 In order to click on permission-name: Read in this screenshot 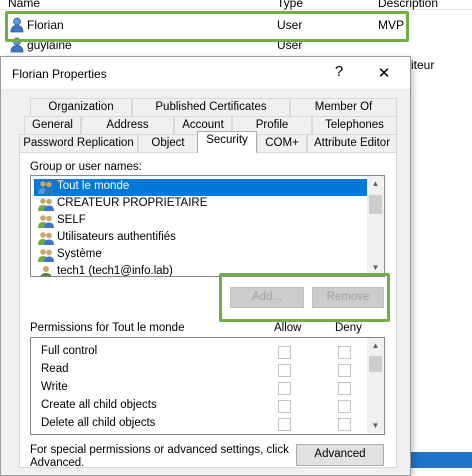, I will do `click(55, 369)`.